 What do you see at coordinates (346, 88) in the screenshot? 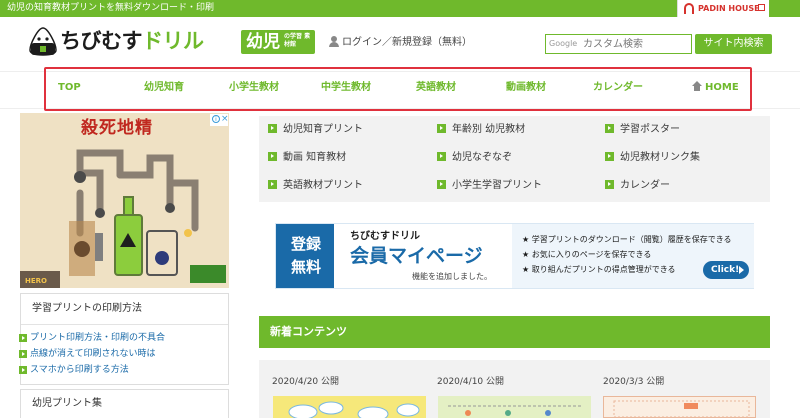
I see `nav-item-junior-high: 中学生教材` at bounding box center [346, 88].